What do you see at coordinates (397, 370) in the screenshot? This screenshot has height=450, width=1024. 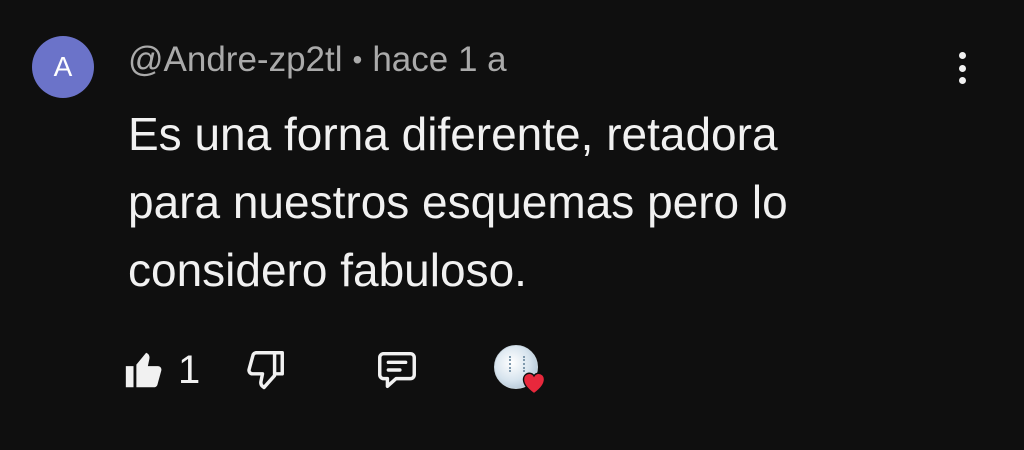 I see `comment-icon` at bounding box center [397, 370].